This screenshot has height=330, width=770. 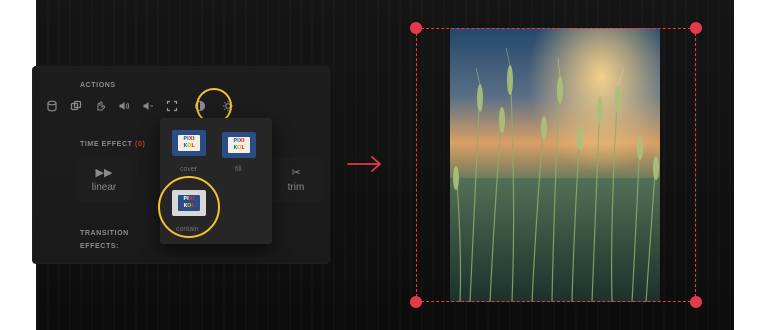 I want to click on cover-label: cover, so click(x=189, y=169).